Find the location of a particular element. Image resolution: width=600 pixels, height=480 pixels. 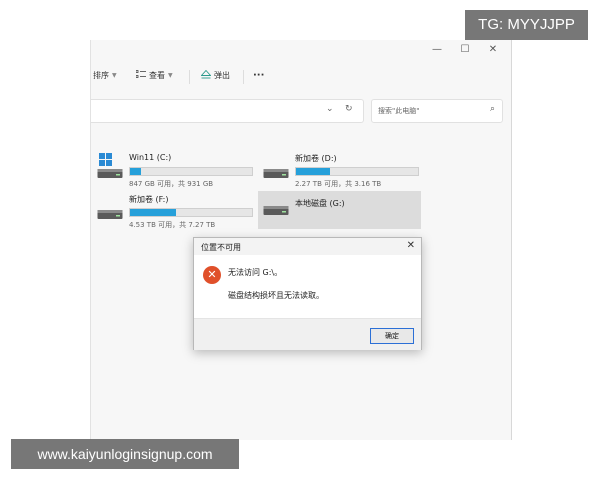

minimize-button: — is located at coordinates (437, 50).